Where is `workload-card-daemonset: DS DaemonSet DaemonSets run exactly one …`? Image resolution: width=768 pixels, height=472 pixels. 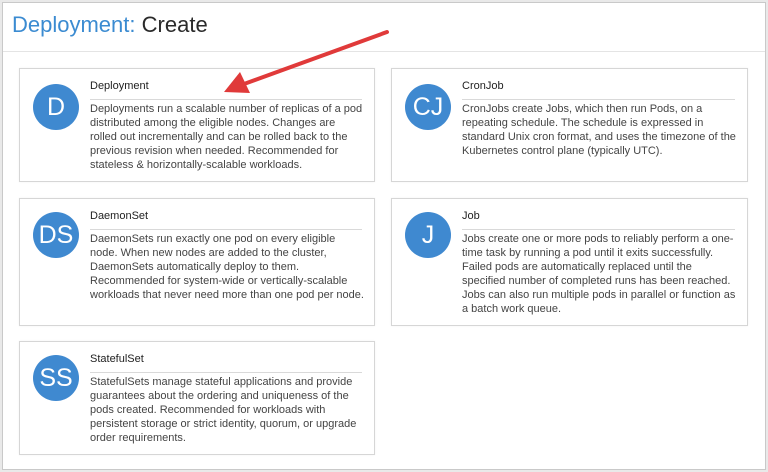 workload-card-daemonset: DS DaemonSet DaemonSets run exactly one … is located at coordinates (197, 262).